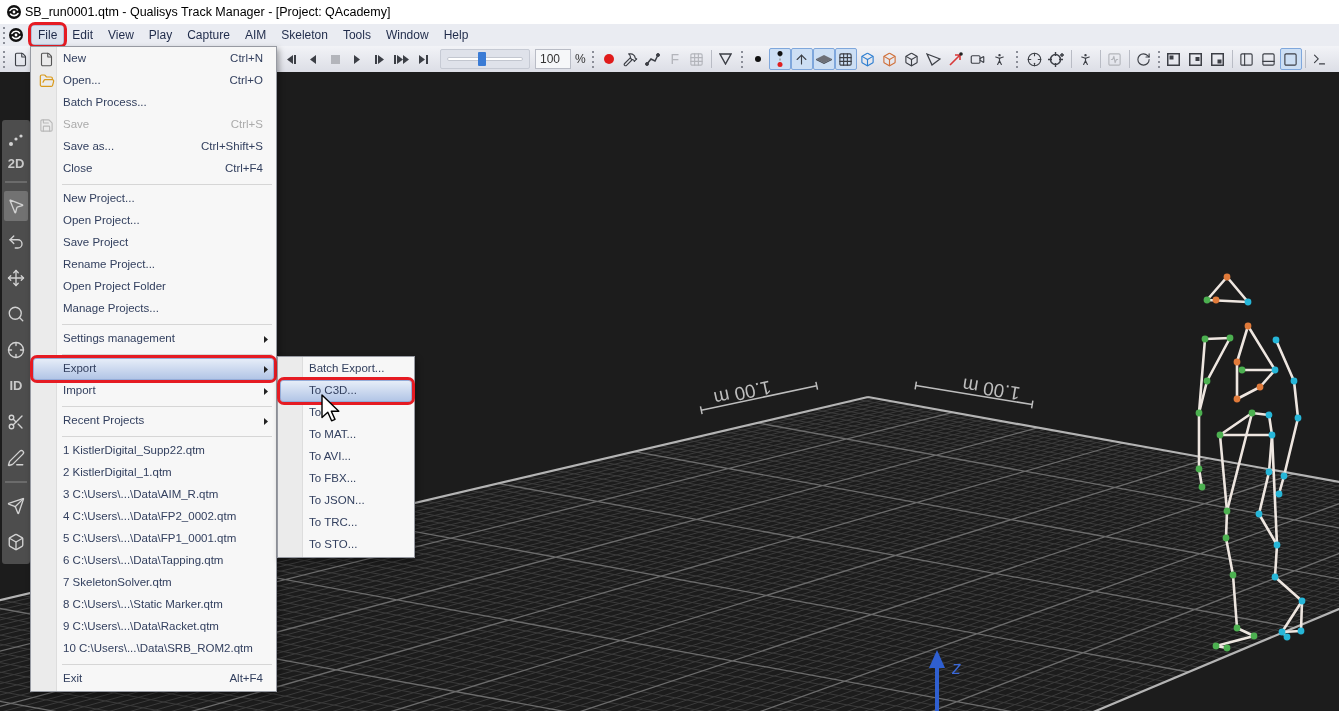 Image resolution: width=1339 pixels, height=711 pixels. I want to click on menu-bar-item: Play, so click(160, 35).